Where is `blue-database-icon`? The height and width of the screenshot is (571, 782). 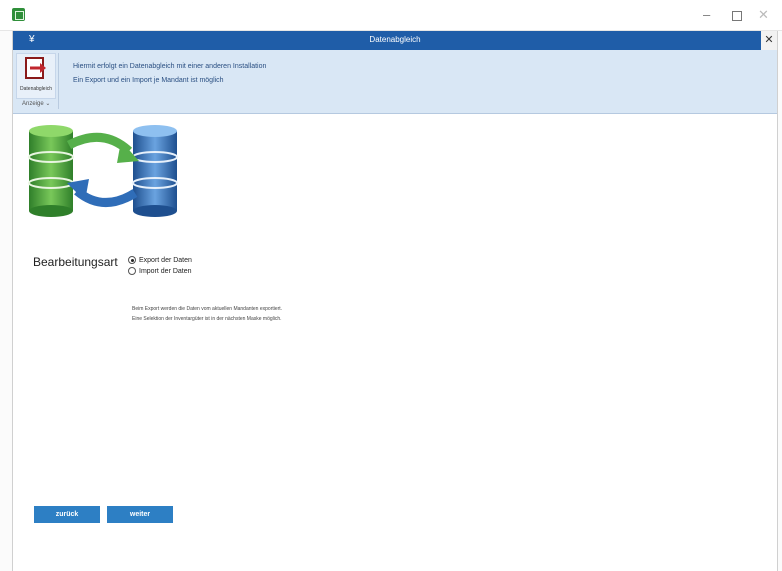
blue-database-icon is located at coordinates (155, 171).